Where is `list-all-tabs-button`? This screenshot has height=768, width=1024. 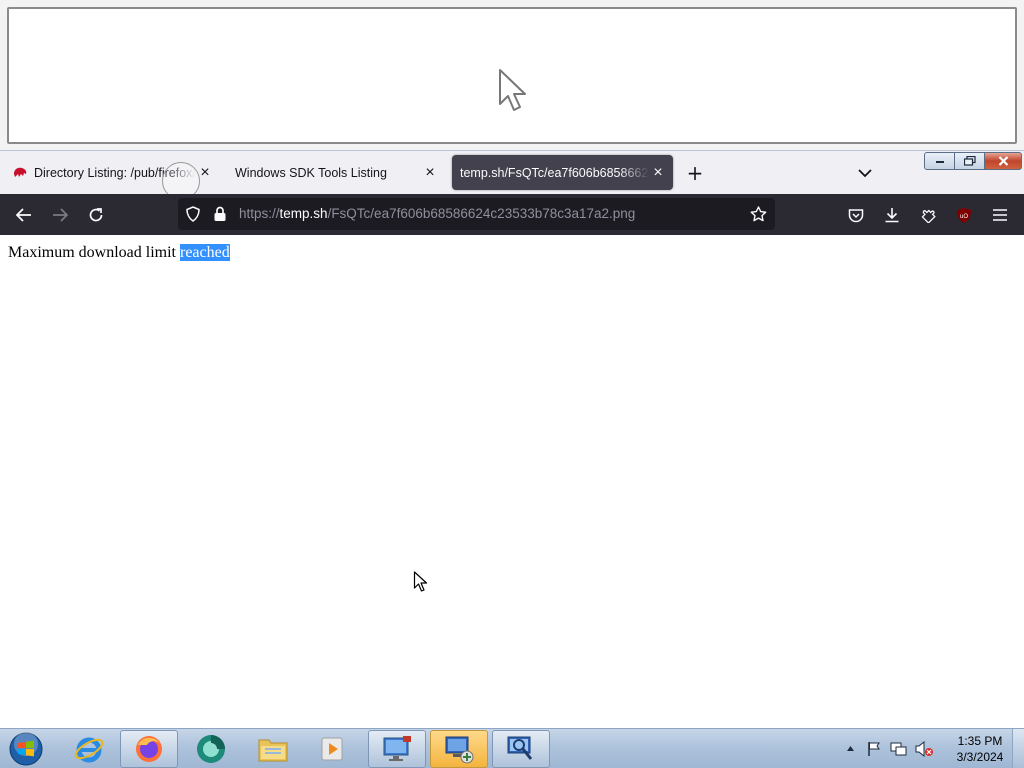 list-all-tabs-button is located at coordinates (865, 173).